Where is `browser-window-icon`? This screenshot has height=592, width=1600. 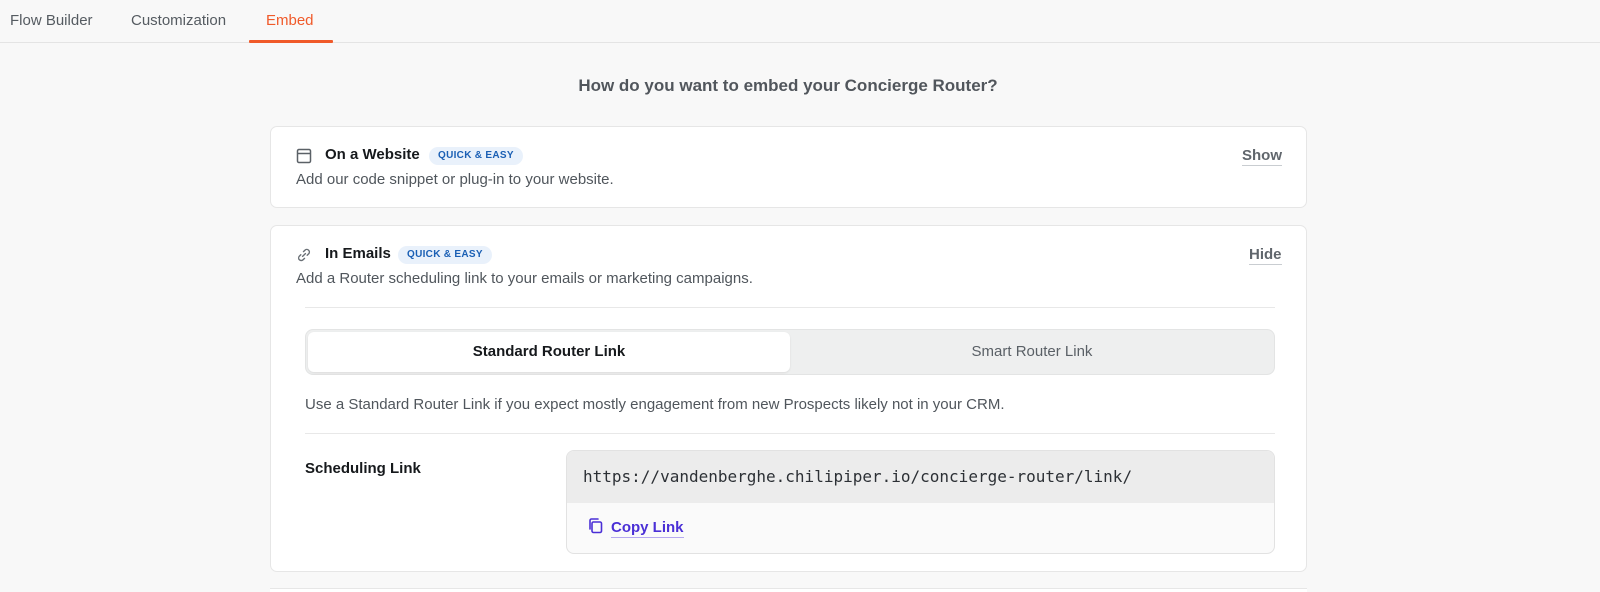 browser-window-icon is located at coordinates (304, 158).